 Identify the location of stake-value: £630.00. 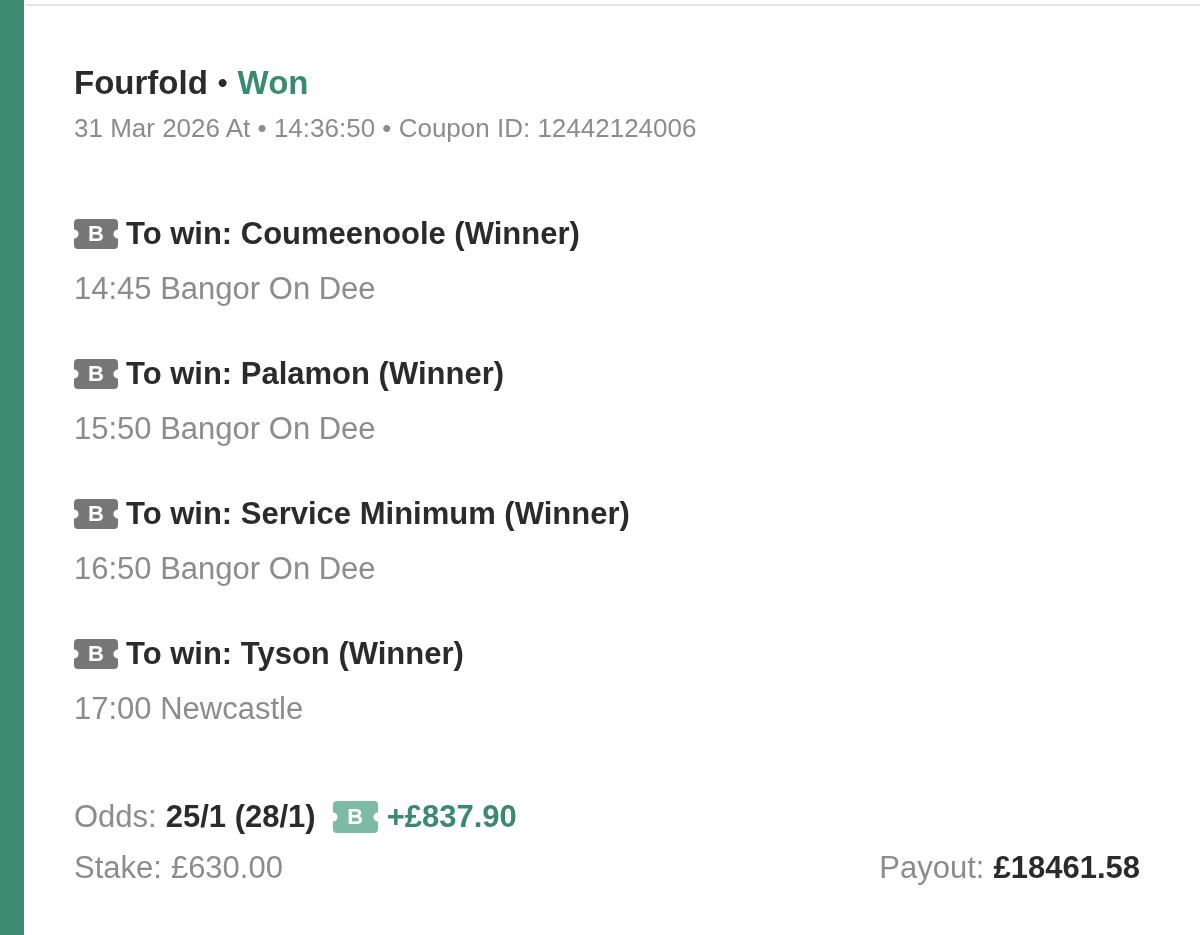
(226, 868).